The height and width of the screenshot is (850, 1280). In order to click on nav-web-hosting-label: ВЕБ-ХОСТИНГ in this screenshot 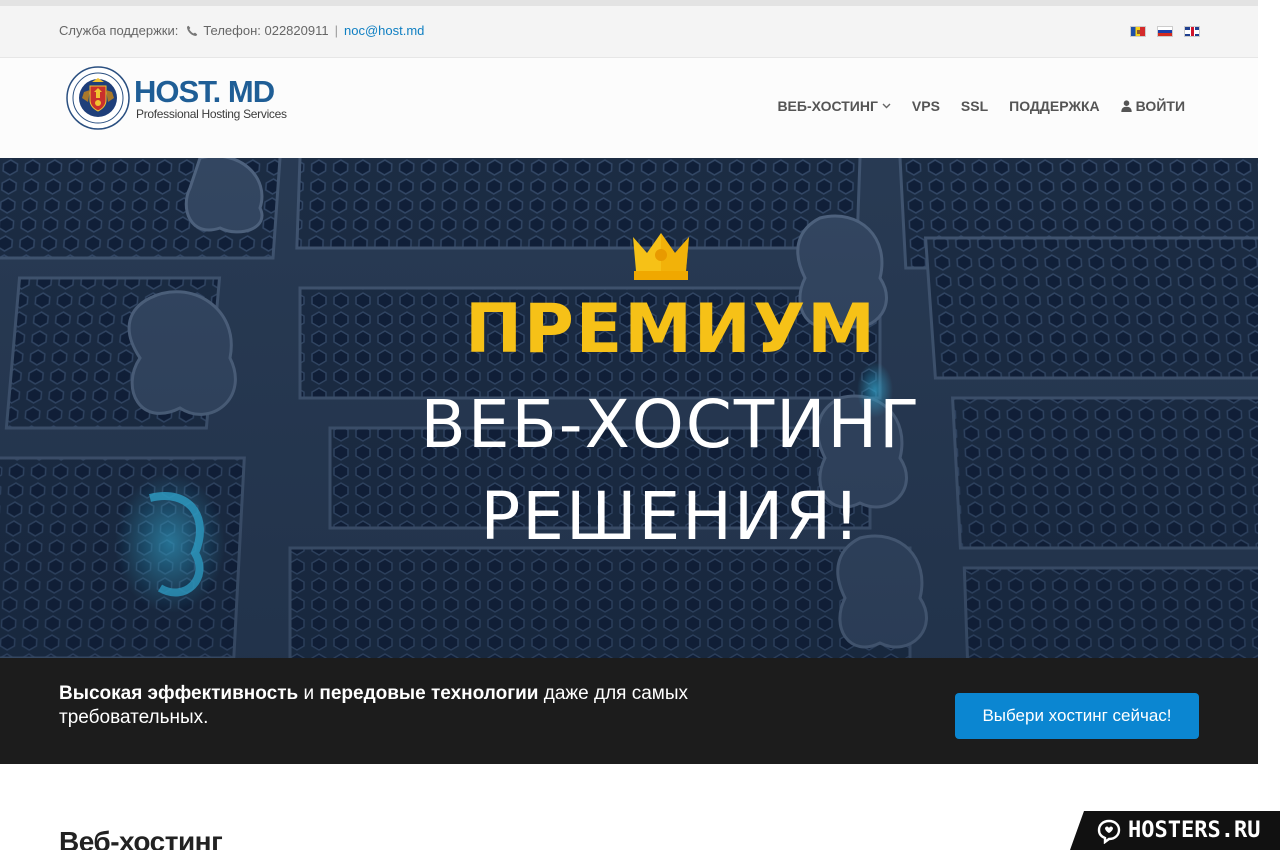, I will do `click(827, 106)`.